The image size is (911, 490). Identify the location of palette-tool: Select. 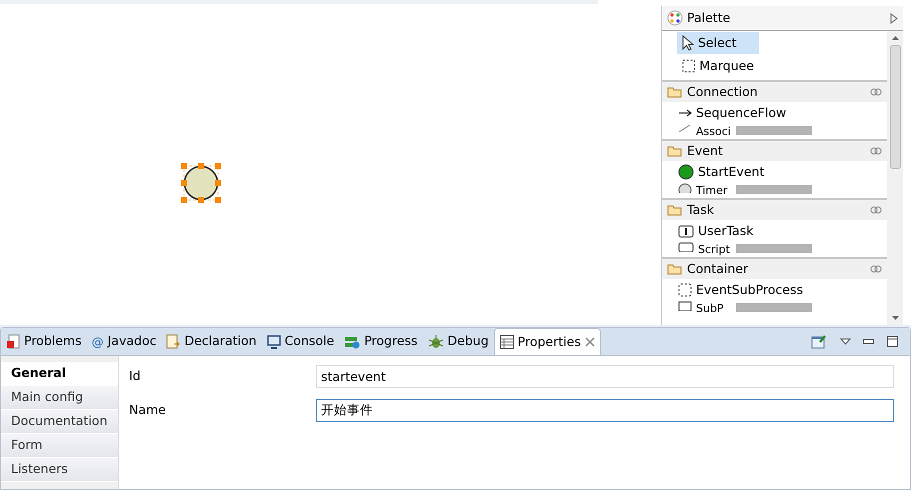
(718, 43).